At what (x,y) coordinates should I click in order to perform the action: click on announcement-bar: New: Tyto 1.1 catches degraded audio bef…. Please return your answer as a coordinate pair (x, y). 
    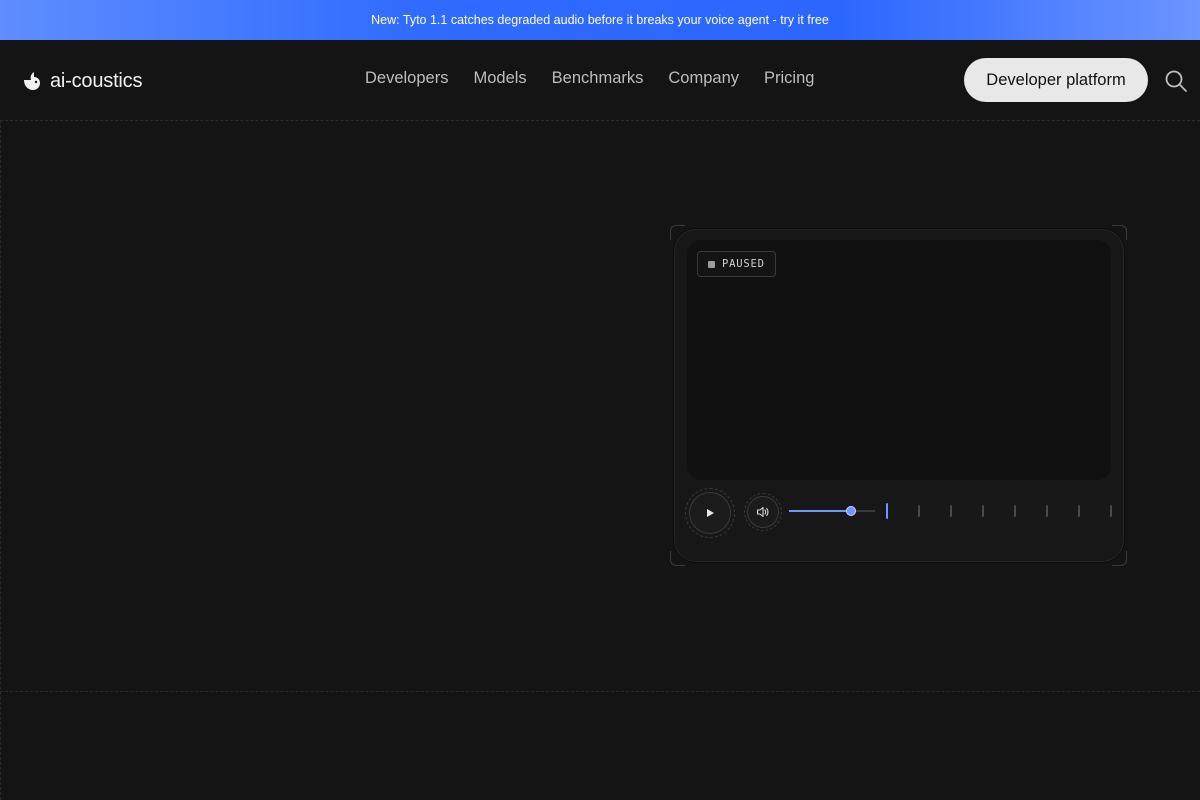
    Looking at the image, I should click on (600, 20).